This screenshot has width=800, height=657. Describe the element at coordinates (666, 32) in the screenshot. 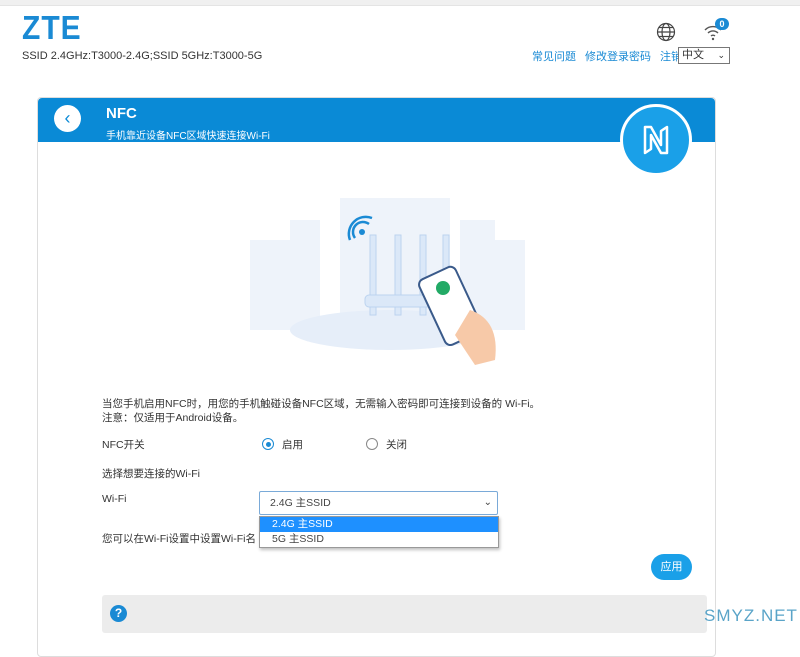

I see `globe-icon` at that location.